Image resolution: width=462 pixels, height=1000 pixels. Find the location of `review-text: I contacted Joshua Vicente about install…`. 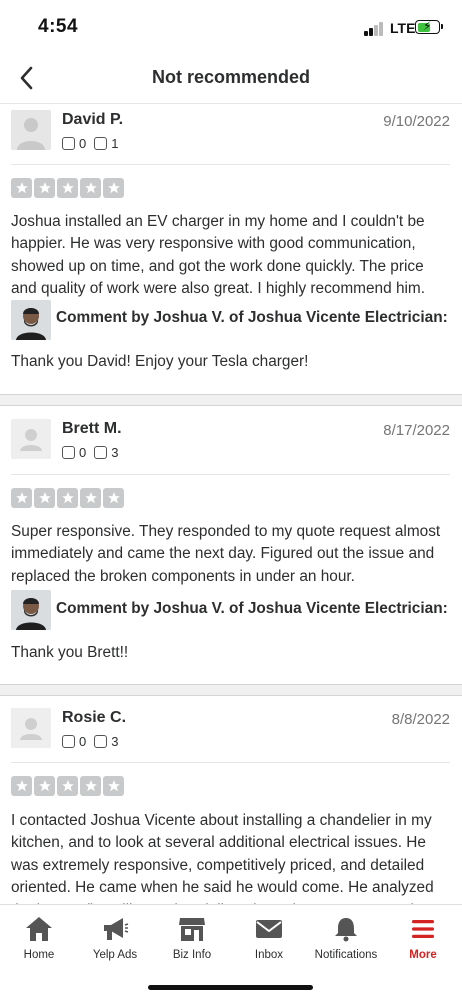

review-text: I contacted Joshua Vicente about install… is located at coordinates (225, 858).